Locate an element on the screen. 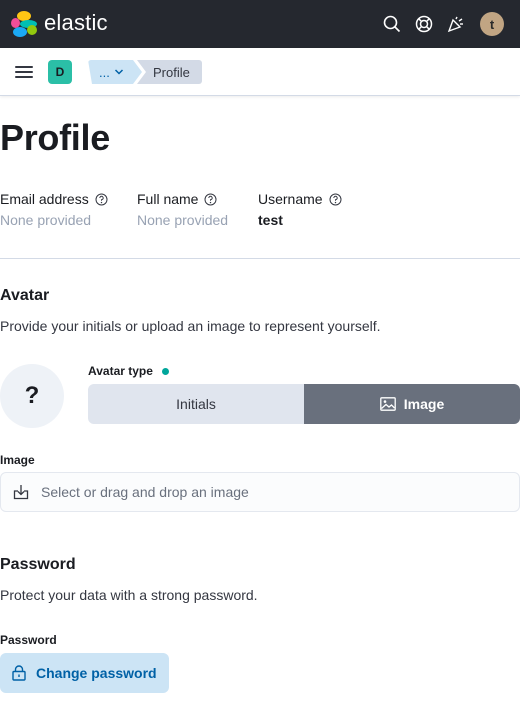 Image resolution: width=520 pixels, height=715 pixels. email-value: None provided is located at coordinates (46, 220).